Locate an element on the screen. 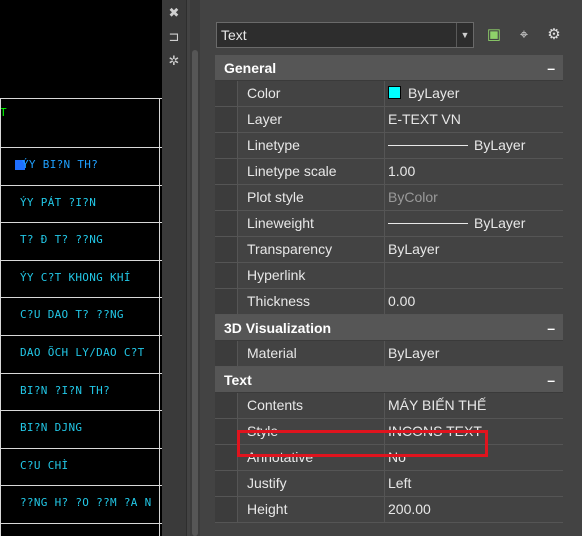 This screenshot has width=582, height=536. property-value-text: INCONS TEXT is located at coordinates (435, 431).